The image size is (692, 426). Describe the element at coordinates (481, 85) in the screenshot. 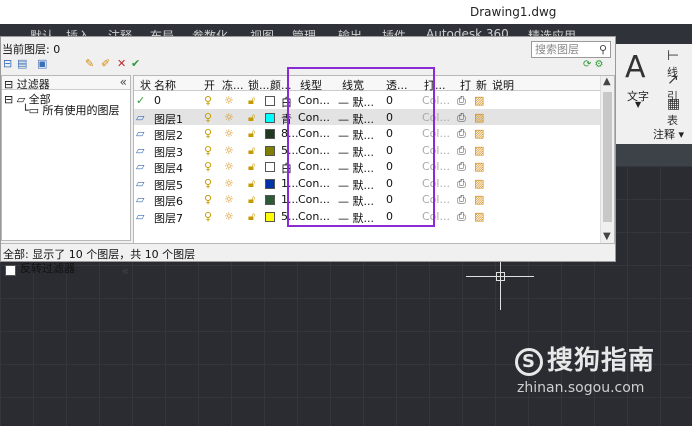

I see `col-new-vp-freeze: 新` at that location.